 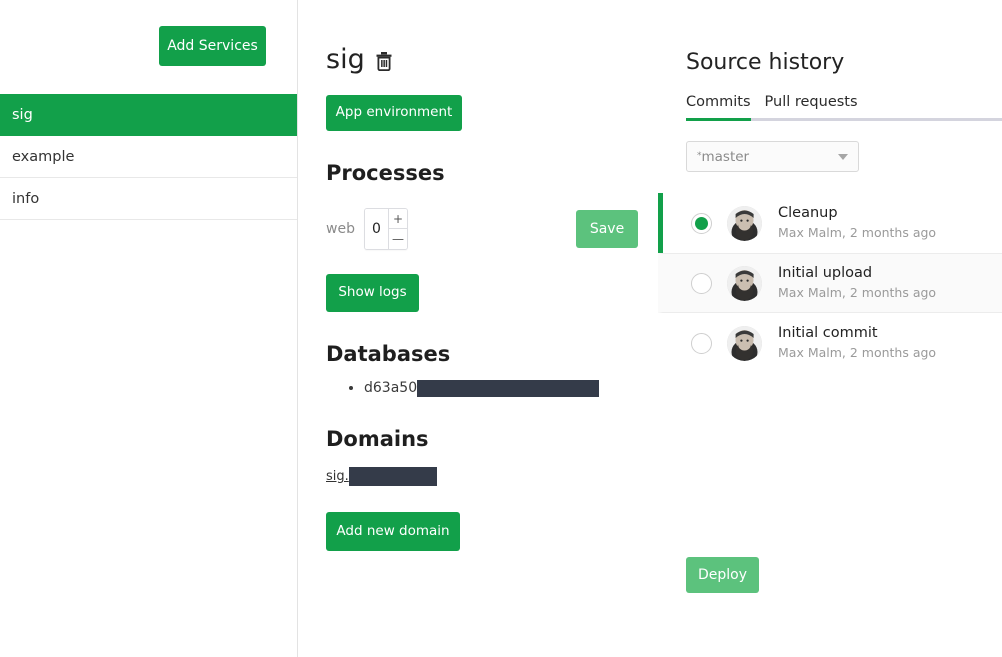 I want to click on service-list: sig example info, so click(x=148, y=157).